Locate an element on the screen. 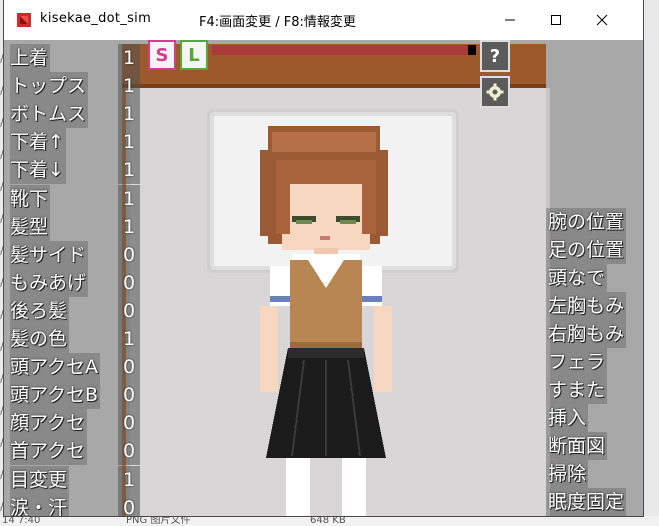 This screenshot has height=526, width=659. outfit-option: 首アクセ 0 is located at coordinates (74, 451).